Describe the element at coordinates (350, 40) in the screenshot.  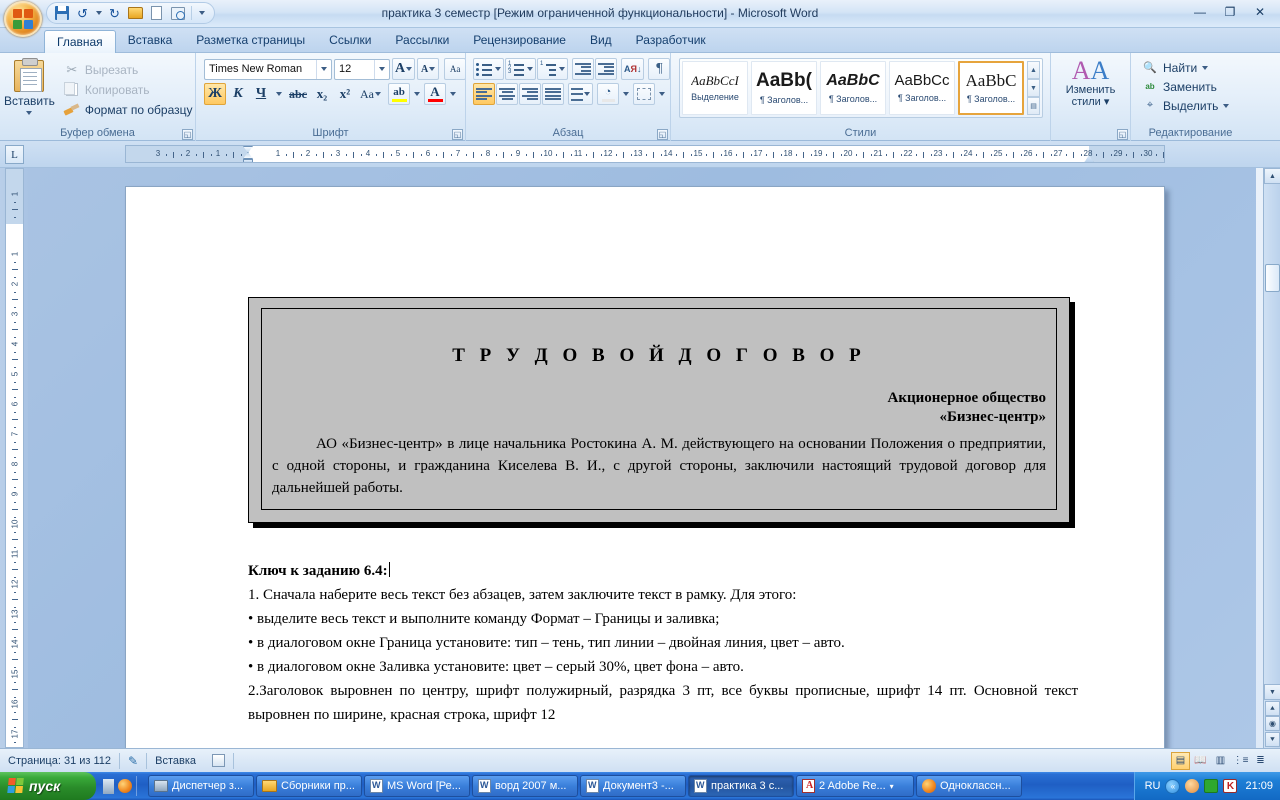
I see `tab-references: Ссылки` at that location.